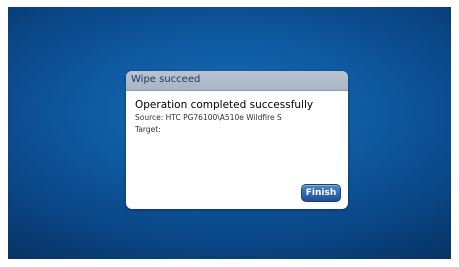 This screenshot has width=459, height=267. I want to click on dialog-title-bar: Wipe succeed, so click(237, 81).